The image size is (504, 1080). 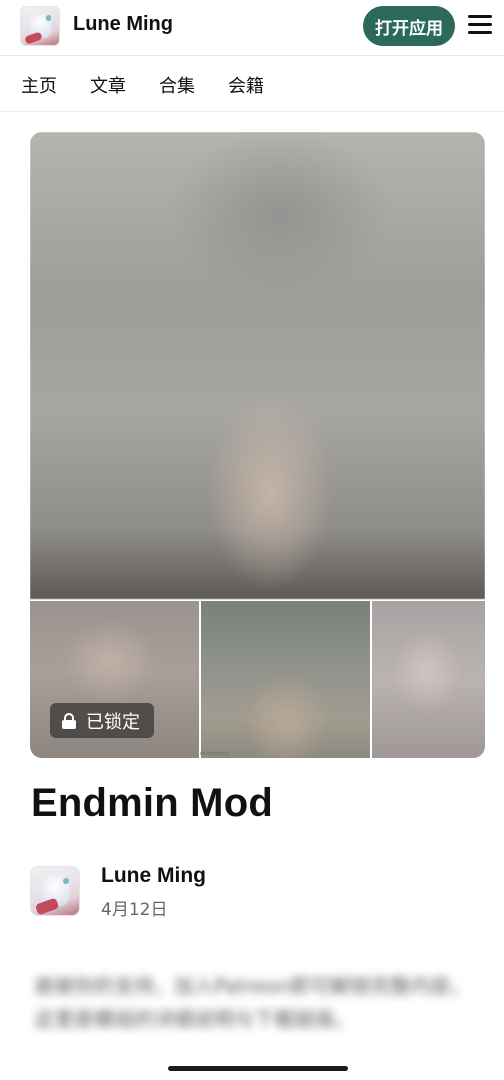 I want to click on tab-posts: 文章, so click(x=108, y=85).